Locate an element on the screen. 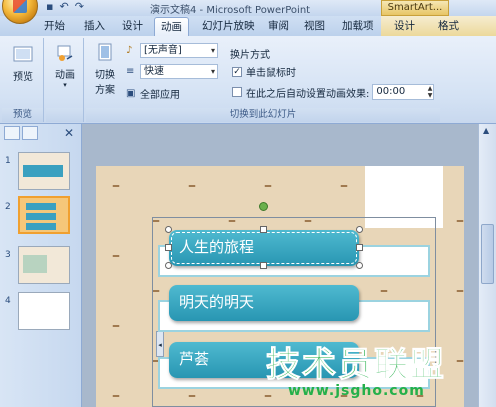 The image size is (496, 407). apply-all-icon: ▣ is located at coordinates (131, 93).